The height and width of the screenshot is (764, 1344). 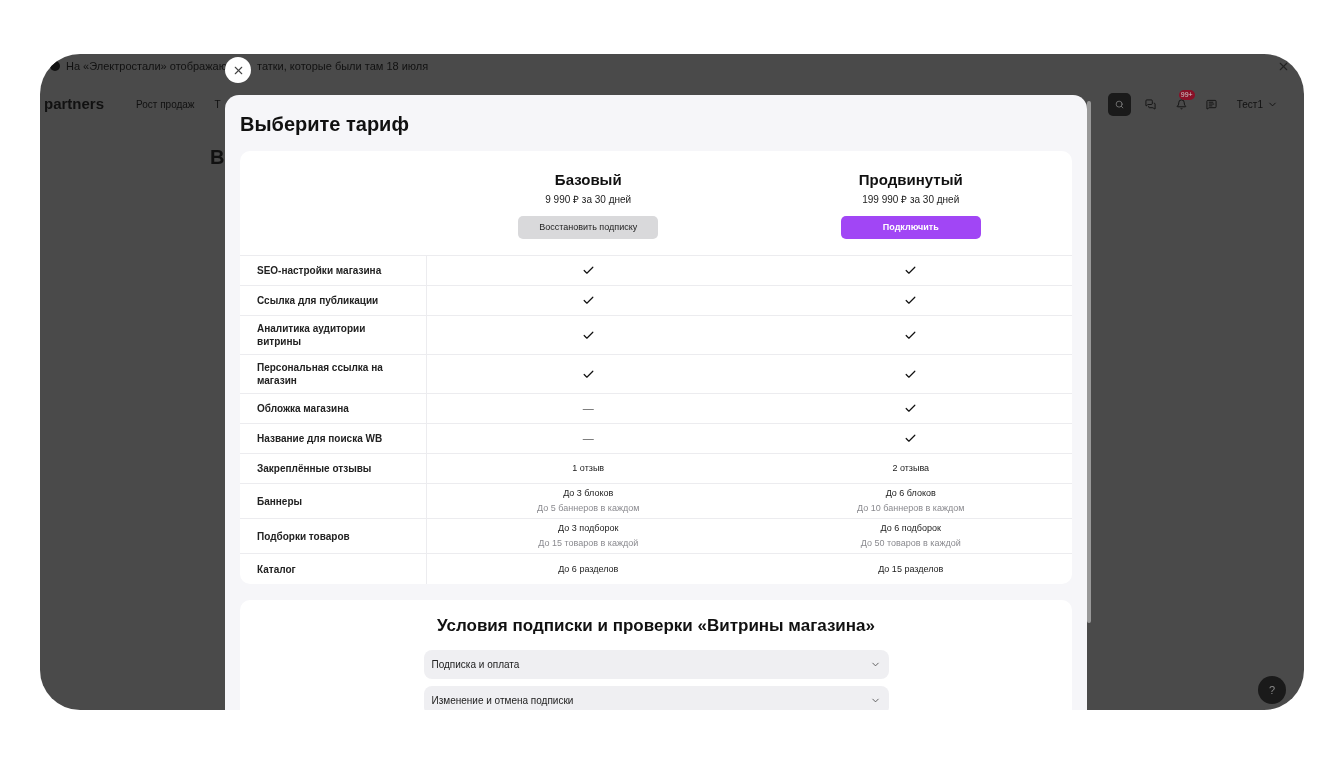 What do you see at coordinates (280, 501) in the screenshot?
I see `feature-name: Баннеры` at bounding box center [280, 501].